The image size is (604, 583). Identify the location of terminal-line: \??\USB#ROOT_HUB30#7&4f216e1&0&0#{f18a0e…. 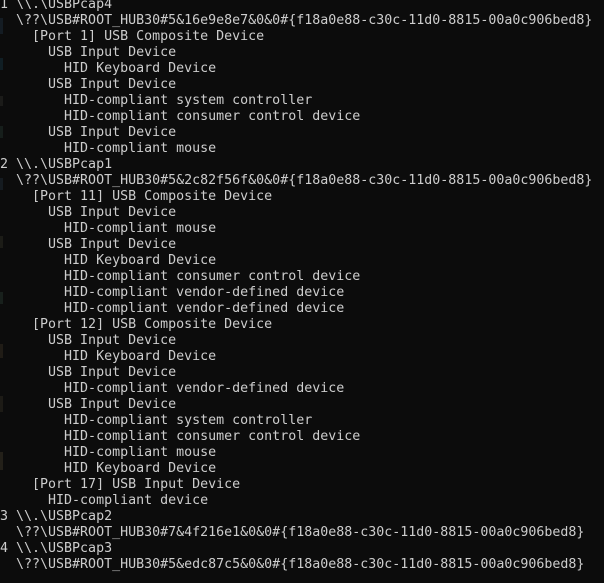
(292, 532).